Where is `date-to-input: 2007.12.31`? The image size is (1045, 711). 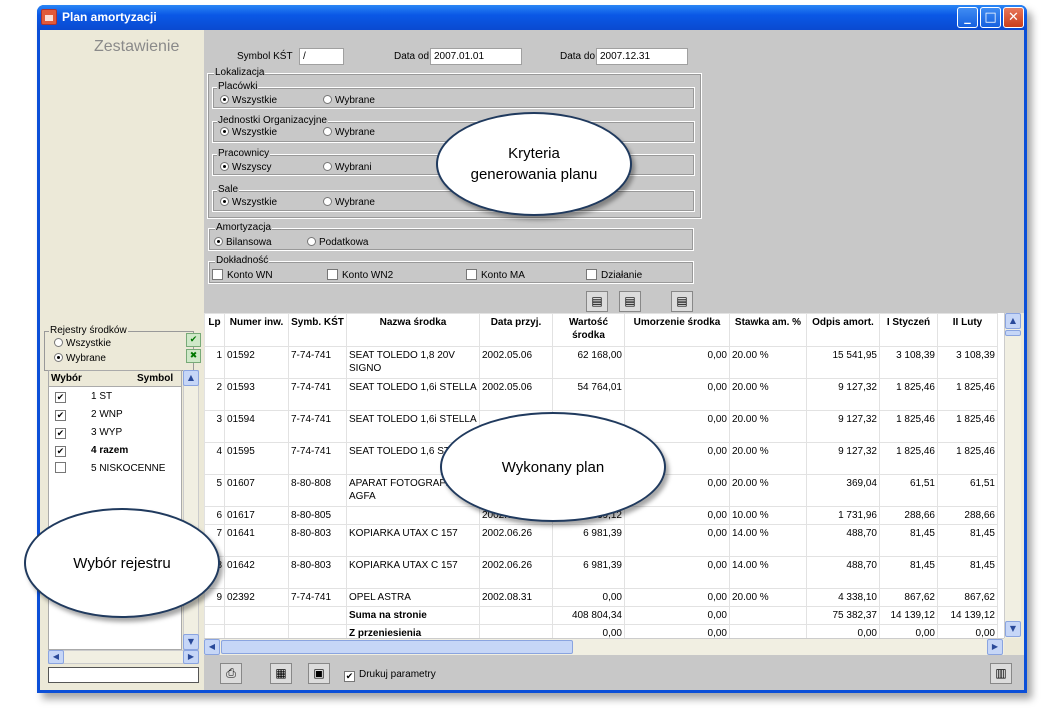 date-to-input: 2007.12.31 is located at coordinates (642, 56).